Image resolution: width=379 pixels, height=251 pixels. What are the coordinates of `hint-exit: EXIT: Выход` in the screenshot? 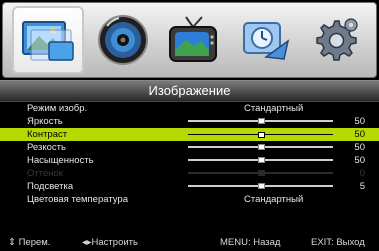 It's located at (338, 242).